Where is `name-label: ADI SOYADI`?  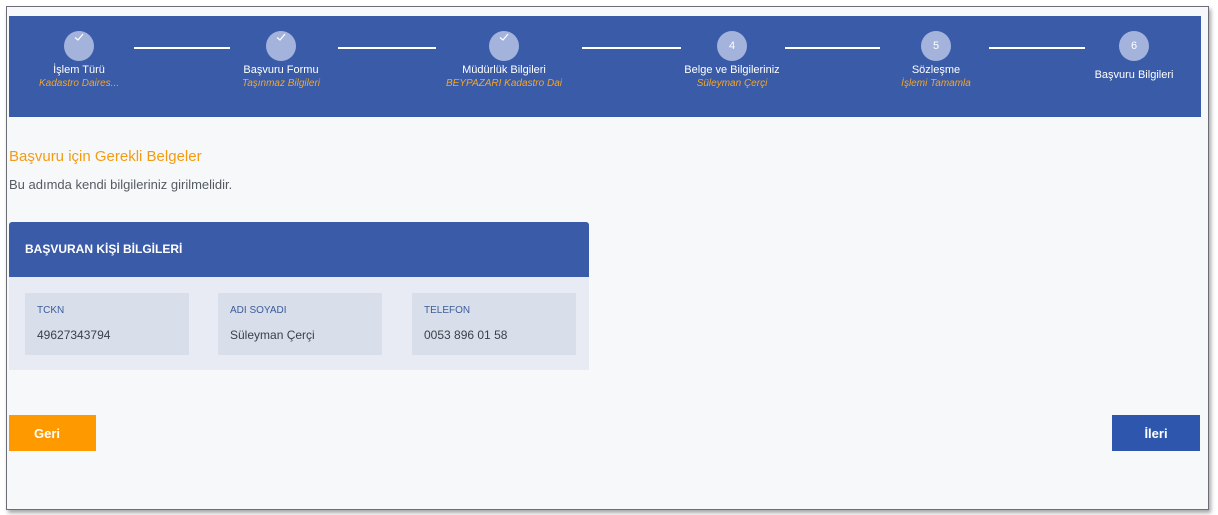 name-label: ADI SOYADI is located at coordinates (258, 310).